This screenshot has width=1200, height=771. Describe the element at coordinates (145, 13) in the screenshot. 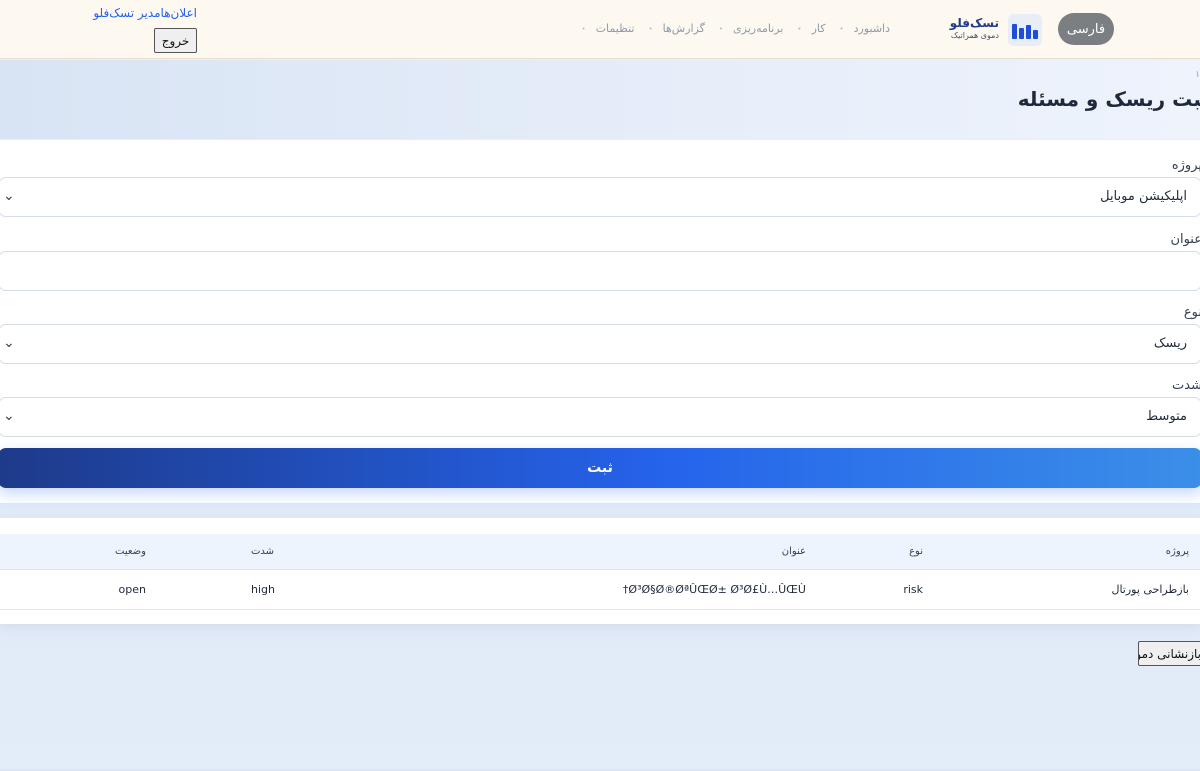

I see `notifications-link: اعلان‌هامدیر تسک‌فلو` at that location.